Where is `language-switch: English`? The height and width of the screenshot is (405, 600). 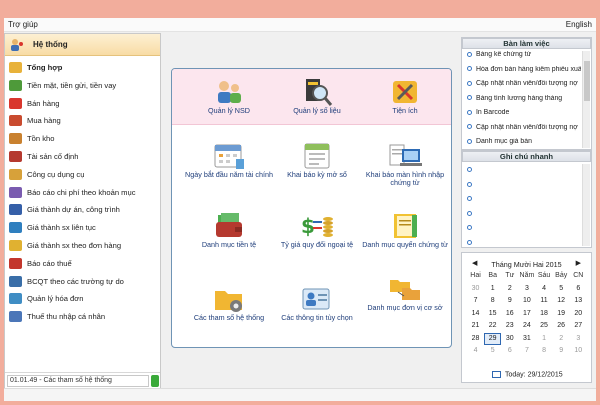
language-switch: English is located at coordinates (579, 24).